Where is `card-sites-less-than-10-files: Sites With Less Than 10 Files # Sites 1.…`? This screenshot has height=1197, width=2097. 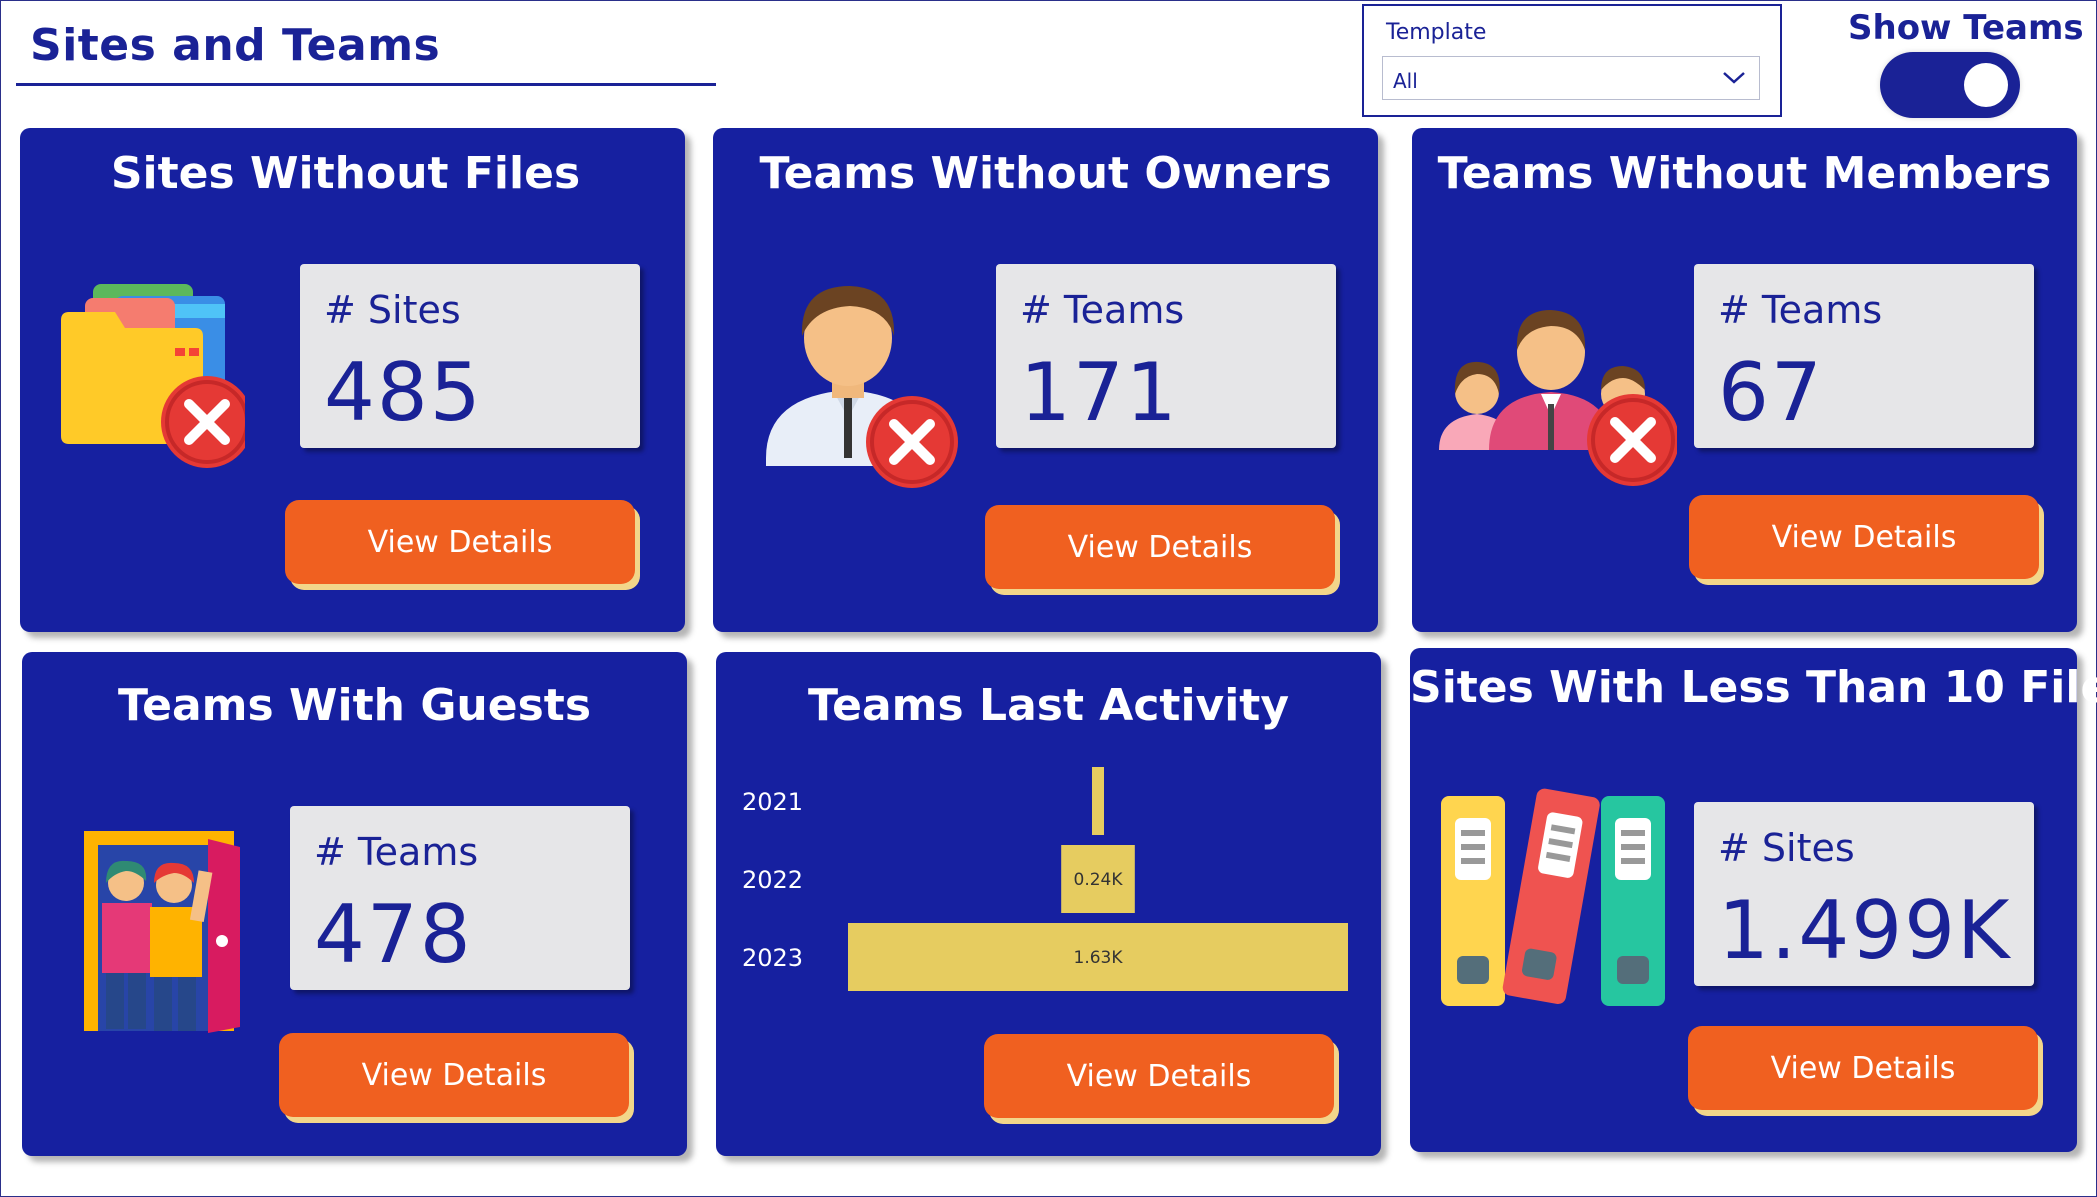 card-sites-less-than-10-files: Sites With Less Than 10 Files # Sites 1.… is located at coordinates (1753, 900).